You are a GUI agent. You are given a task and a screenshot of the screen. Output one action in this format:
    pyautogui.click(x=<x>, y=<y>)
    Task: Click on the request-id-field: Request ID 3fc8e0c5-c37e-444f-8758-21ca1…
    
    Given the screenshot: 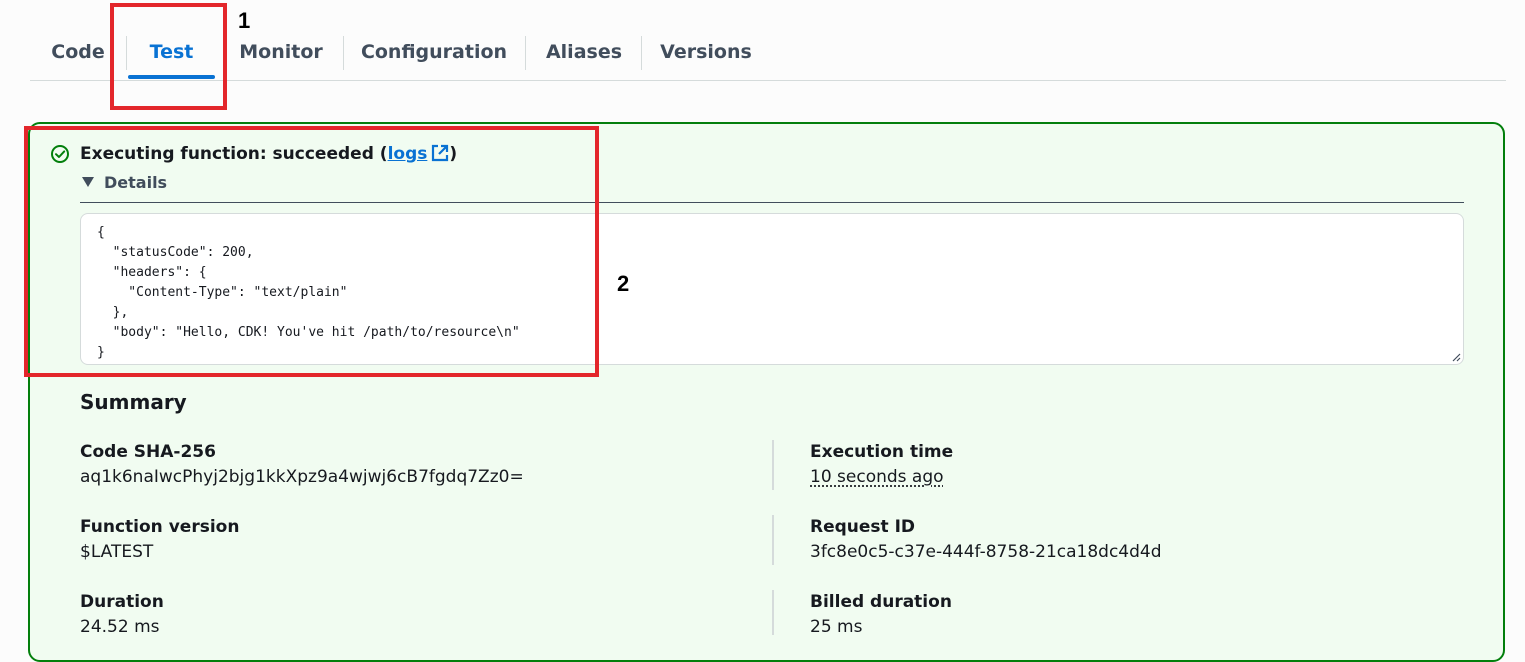 What is the action you would take?
    pyautogui.click(x=986, y=539)
    